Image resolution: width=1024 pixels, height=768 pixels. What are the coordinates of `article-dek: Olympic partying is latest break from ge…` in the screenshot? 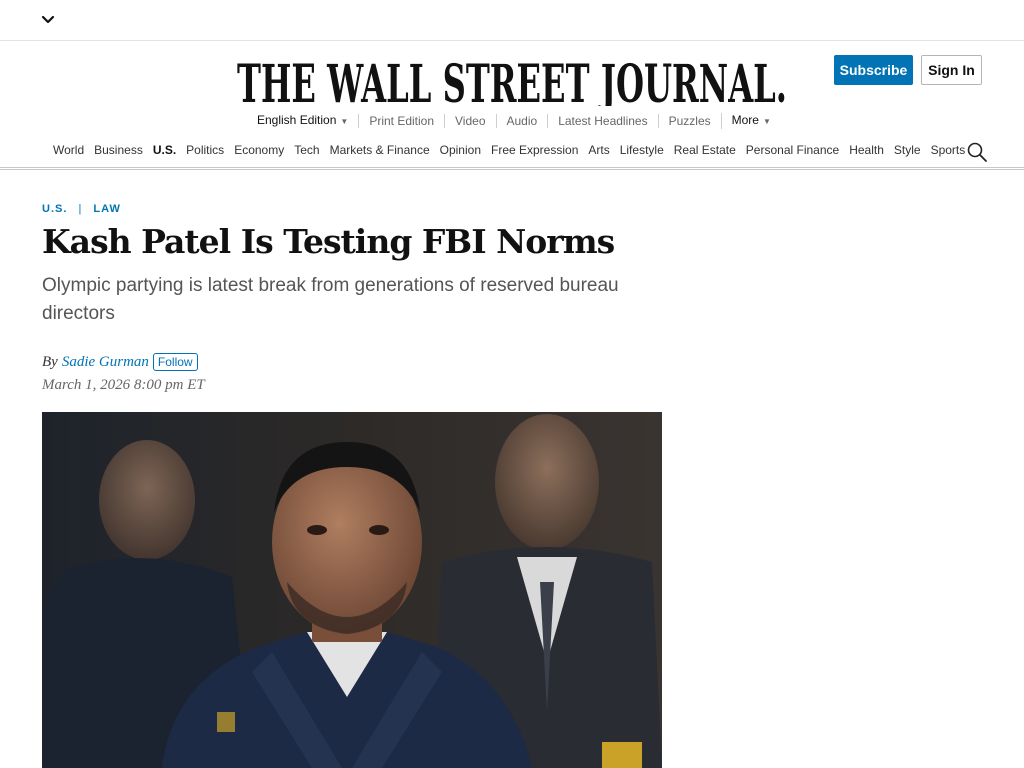 It's located at (330, 299).